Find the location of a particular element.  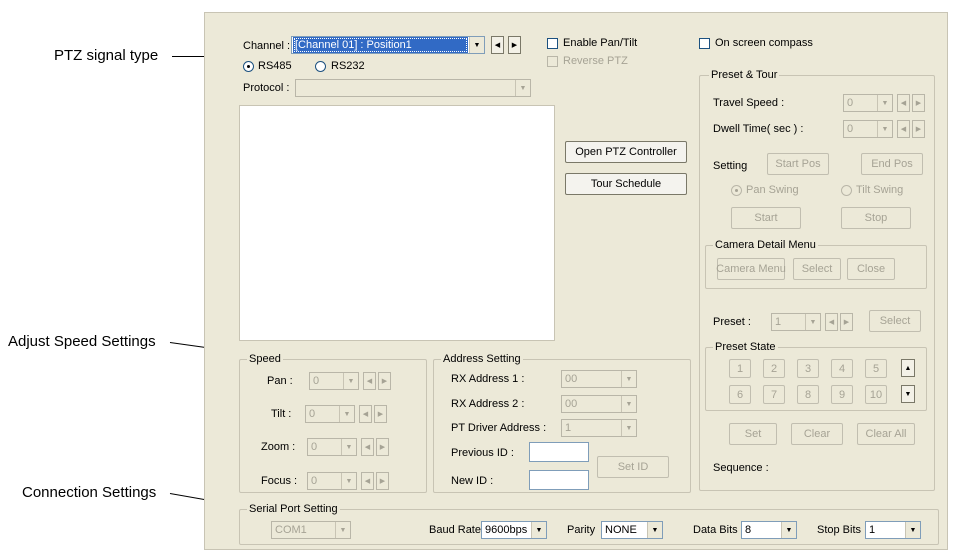

preset-clear-all-button: Clear All is located at coordinates (886, 434).